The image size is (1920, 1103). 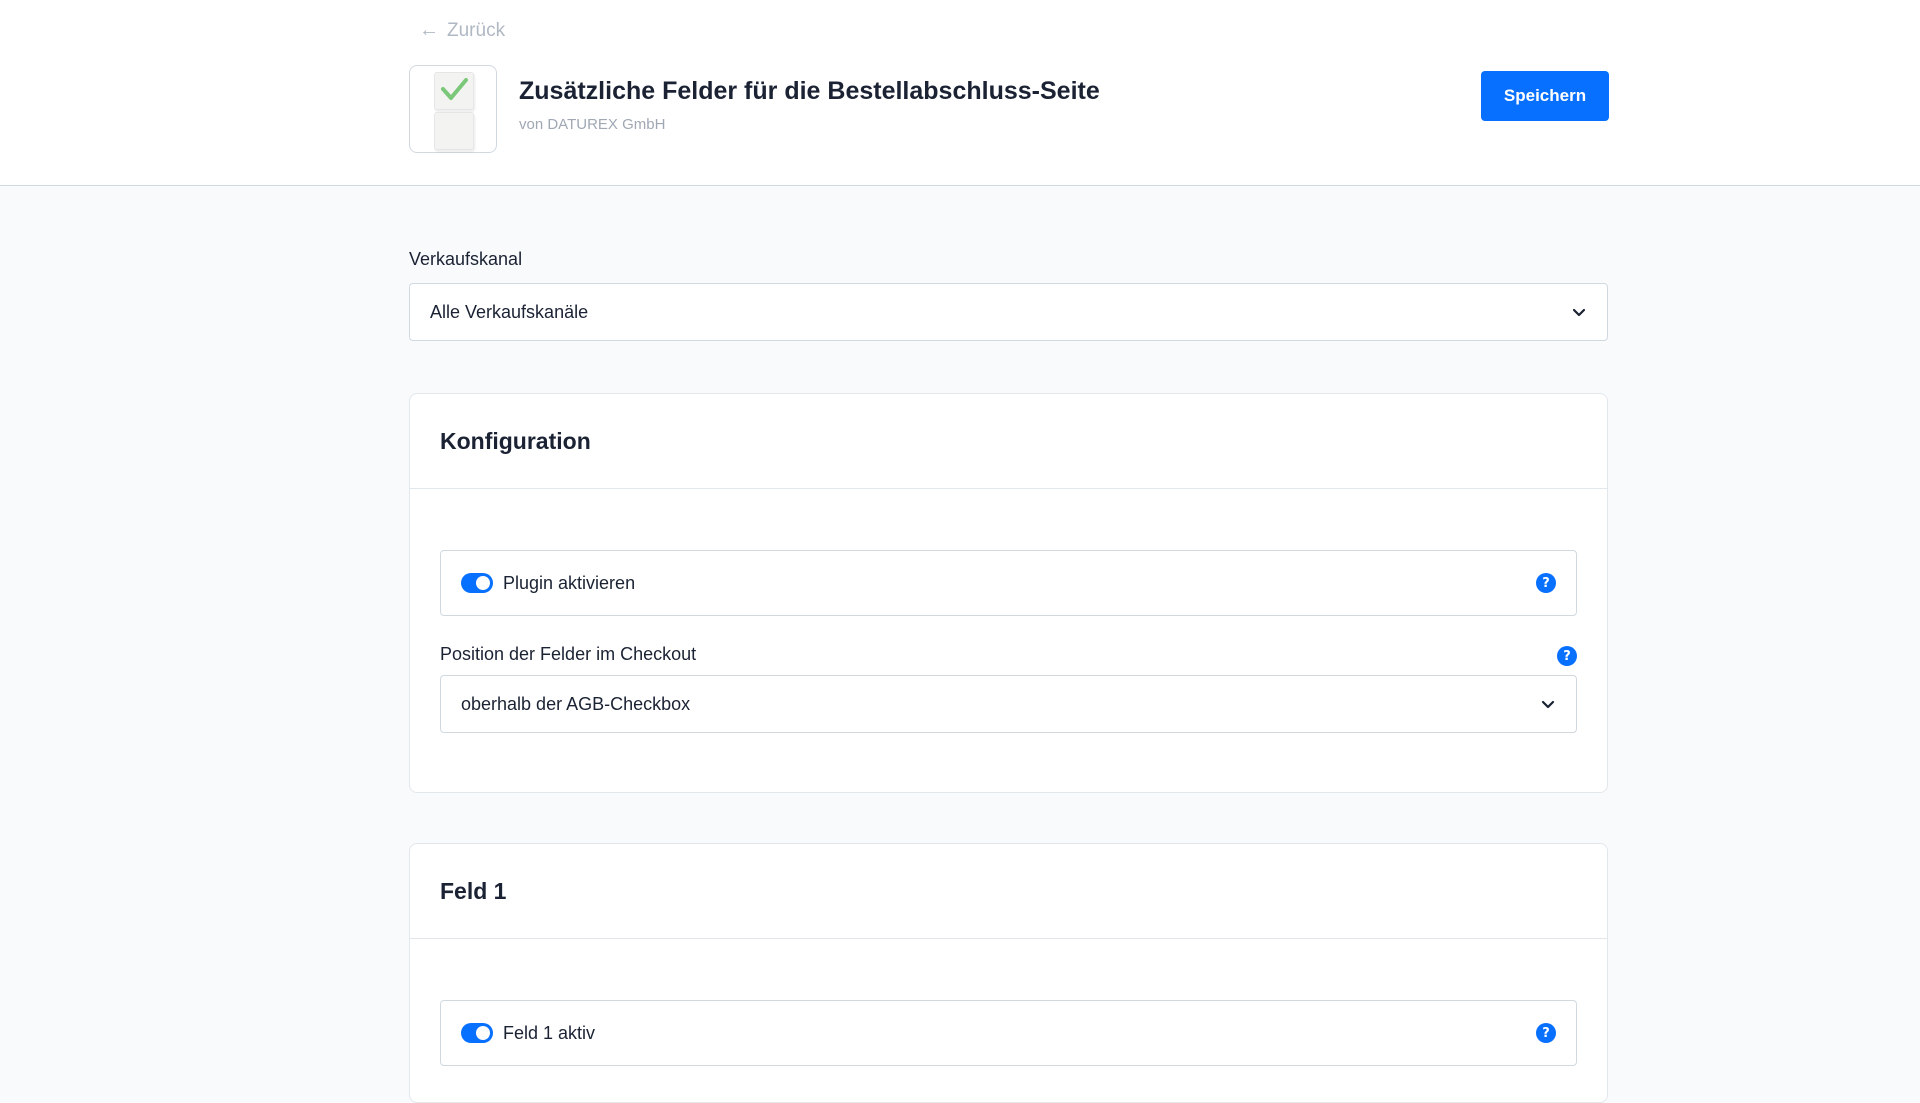 What do you see at coordinates (592, 124) in the screenshot?
I see `plugin-vendor: von DATUREX GmbH` at bounding box center [592, 124].